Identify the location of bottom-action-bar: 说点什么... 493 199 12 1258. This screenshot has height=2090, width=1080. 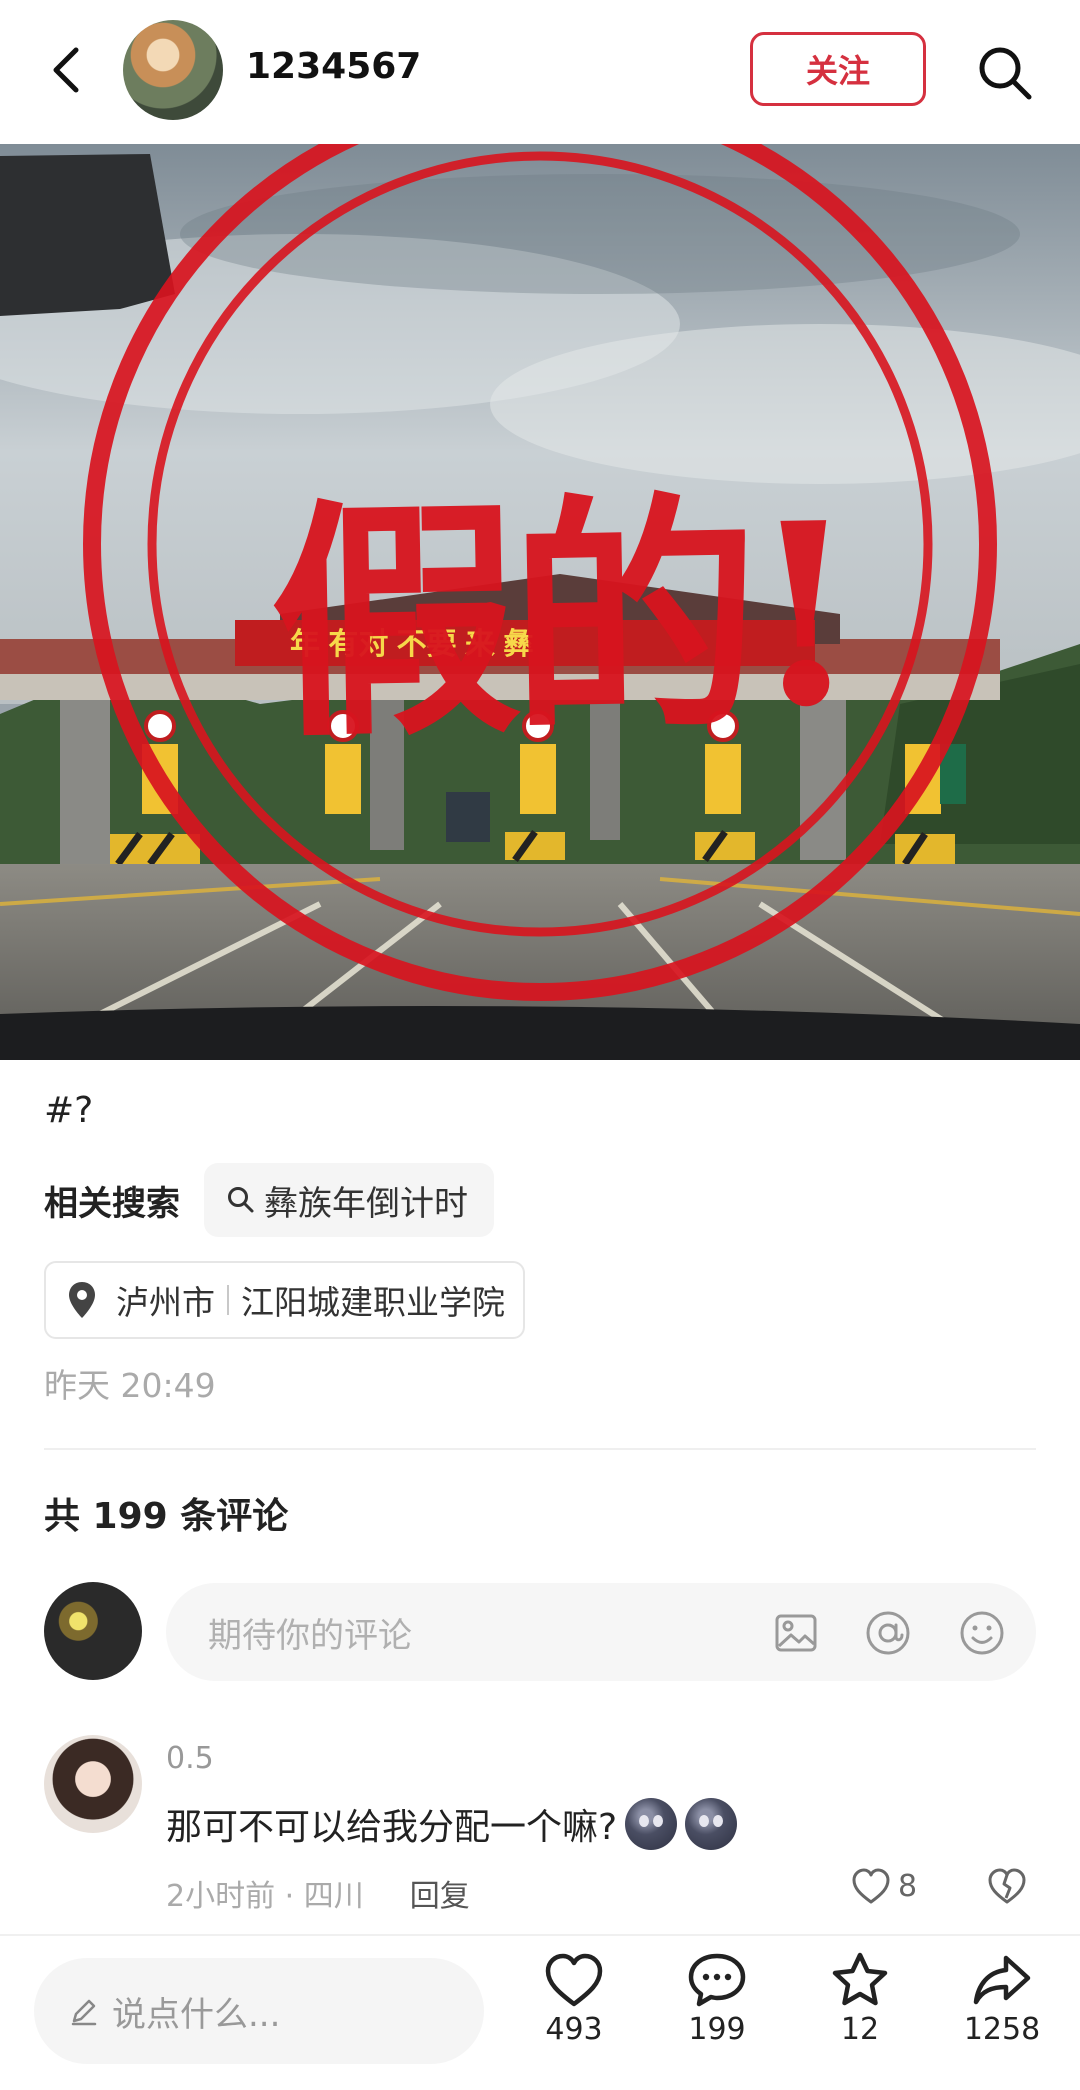
(540, 2012).